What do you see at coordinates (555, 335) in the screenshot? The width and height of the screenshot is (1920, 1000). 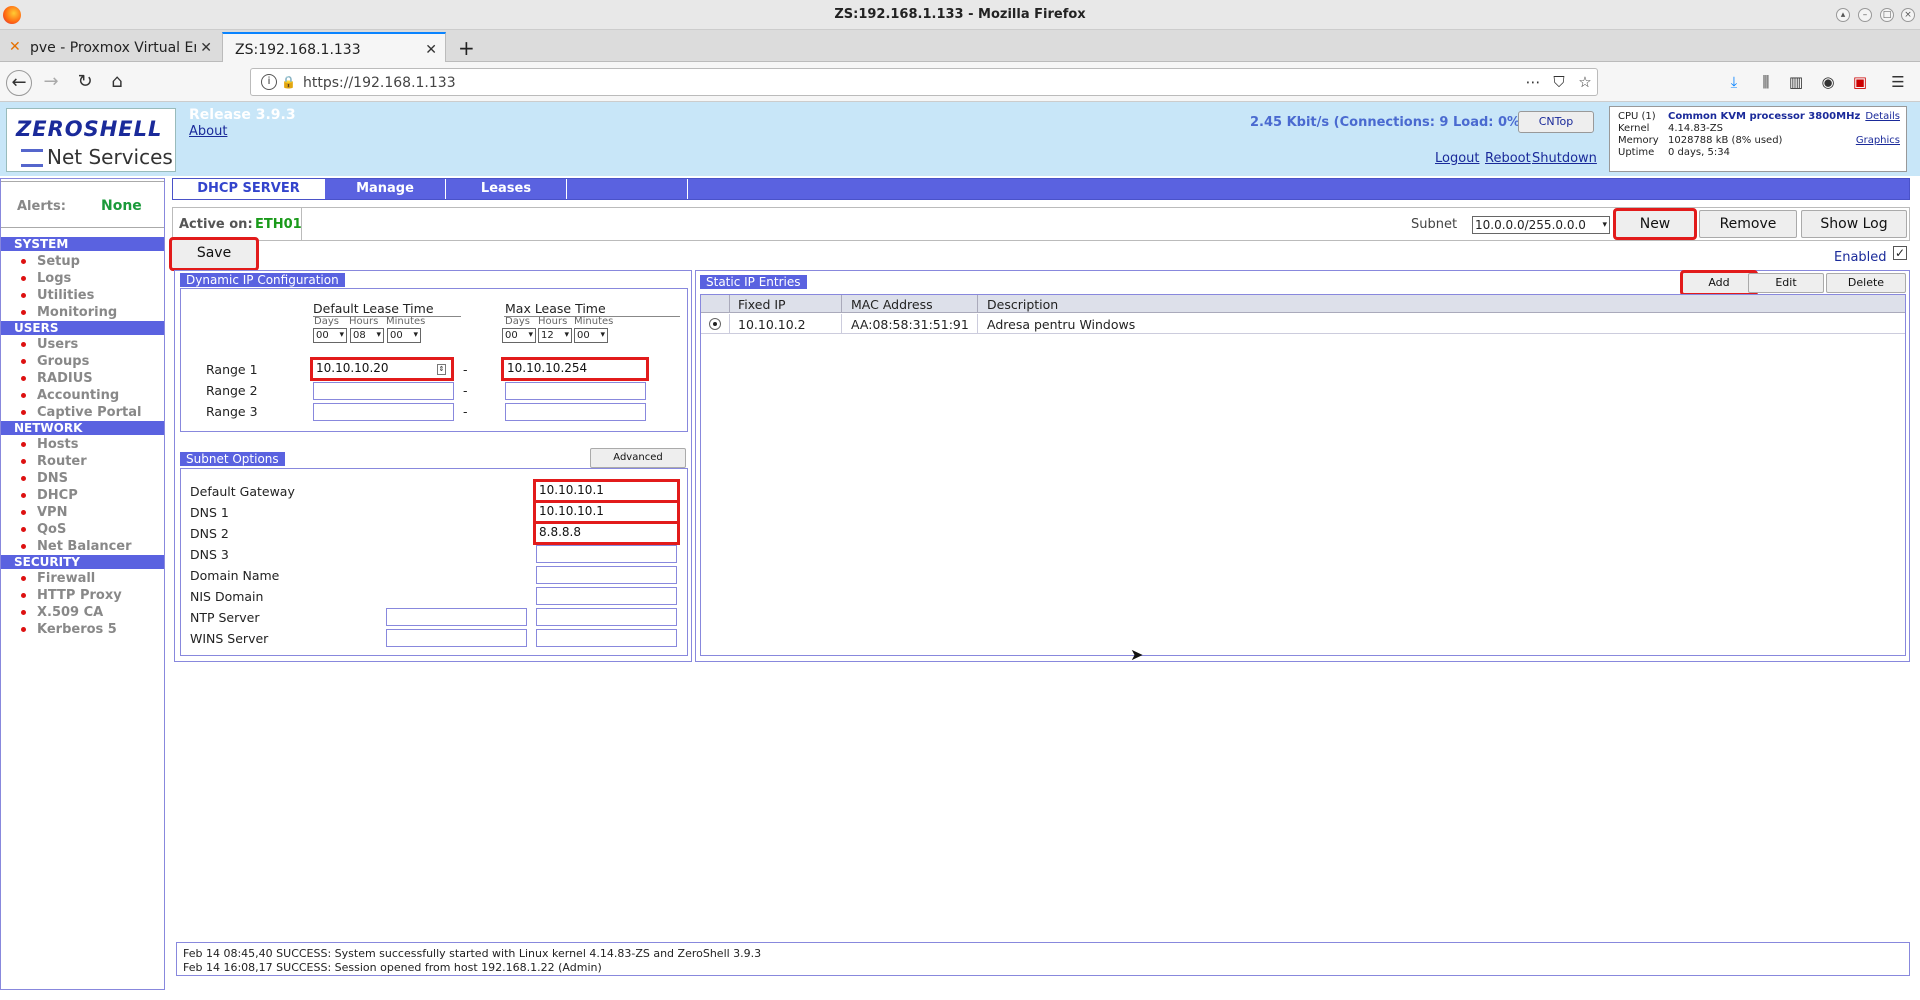 I see `max-hours-select: 12` at bounding box center [555, 335].